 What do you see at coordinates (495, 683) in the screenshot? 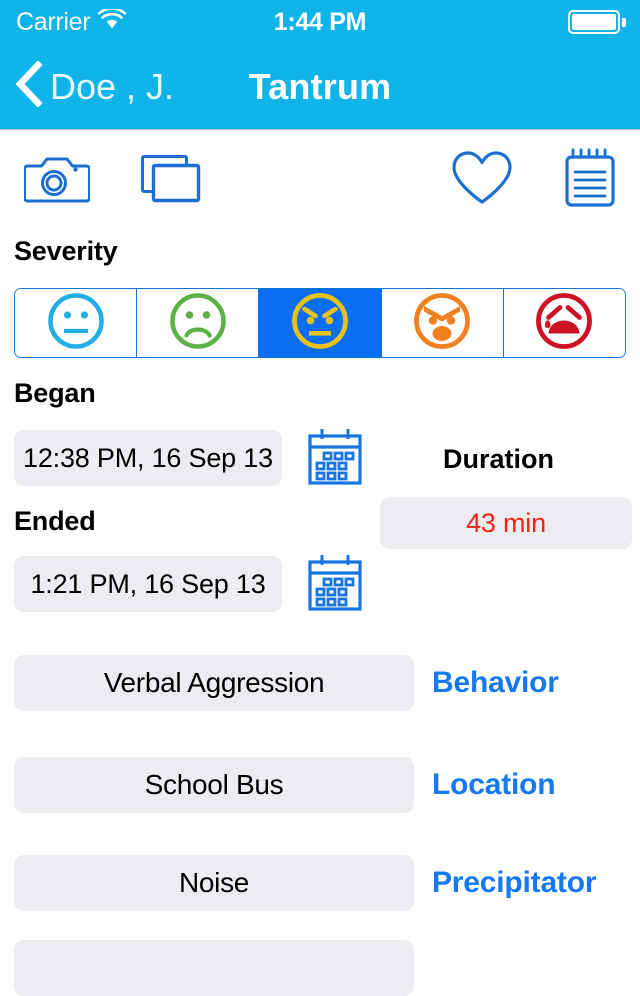
I see `behavior-label: Behavior` at bounding box center [495, 683].